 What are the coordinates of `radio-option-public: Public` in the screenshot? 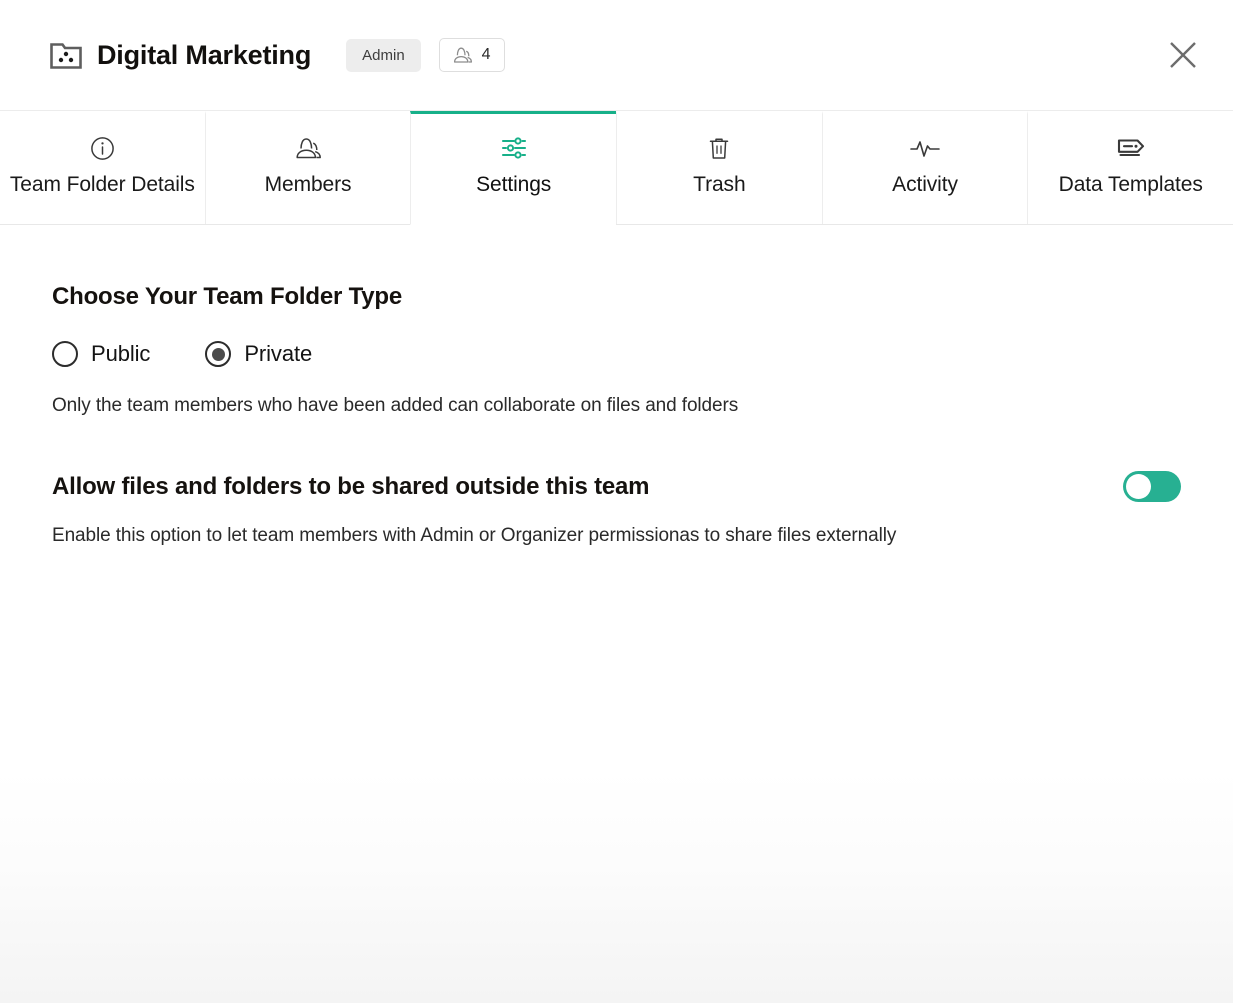 It's located at (101, 354).